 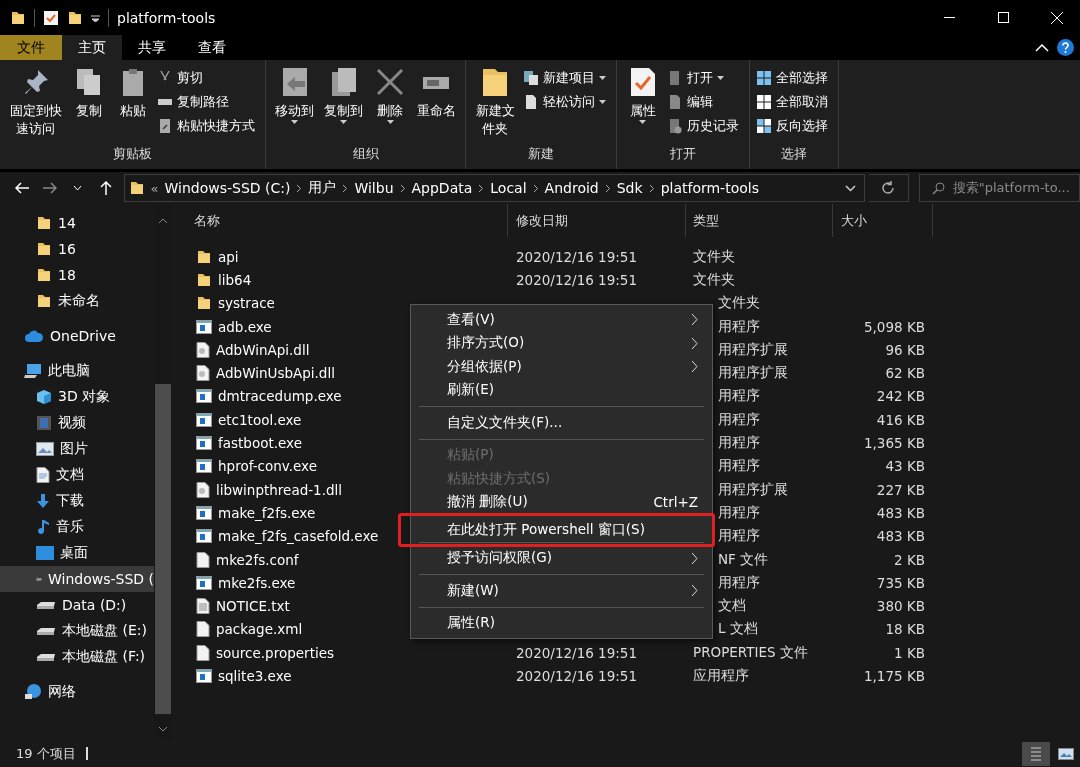 I want to click on file-name: mke2fs.conf, so click(x=257, y=559).